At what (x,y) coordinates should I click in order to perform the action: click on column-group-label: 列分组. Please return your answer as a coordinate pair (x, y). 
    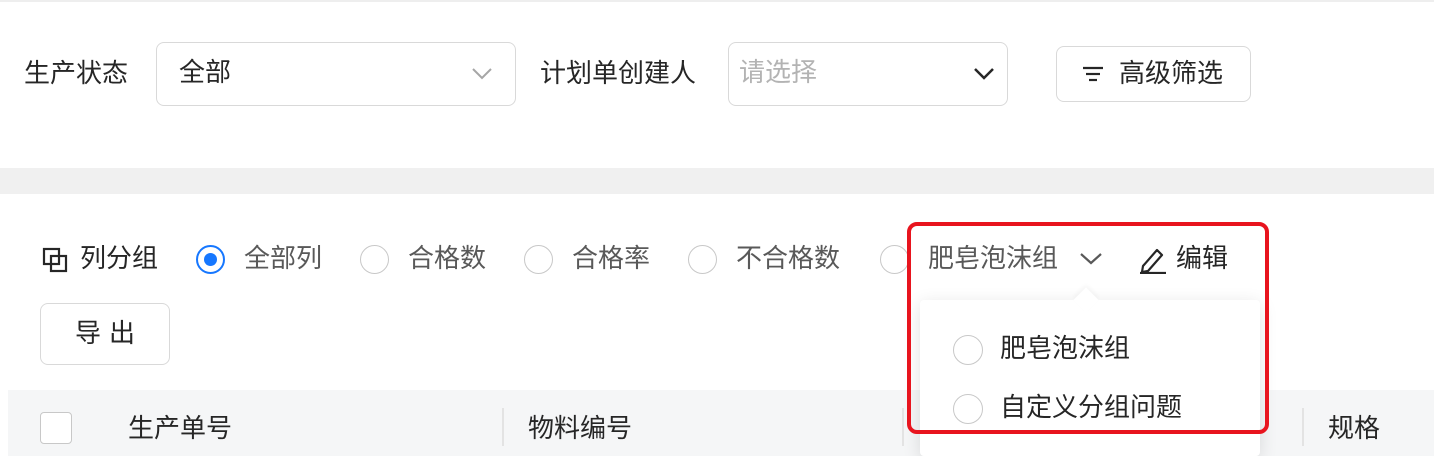
    Looking at the image, I should click on (119, 259).